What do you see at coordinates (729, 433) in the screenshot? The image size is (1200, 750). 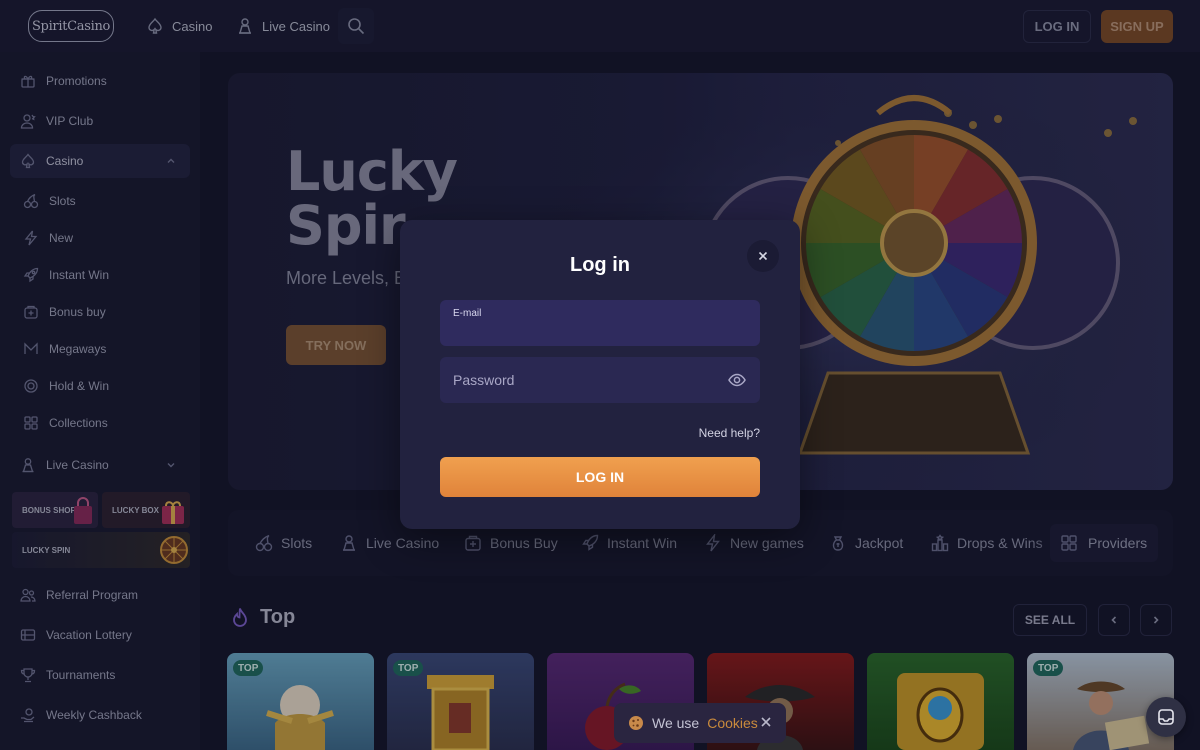 I see `need-help-link: Need help?` at bounding box center [729, 433].